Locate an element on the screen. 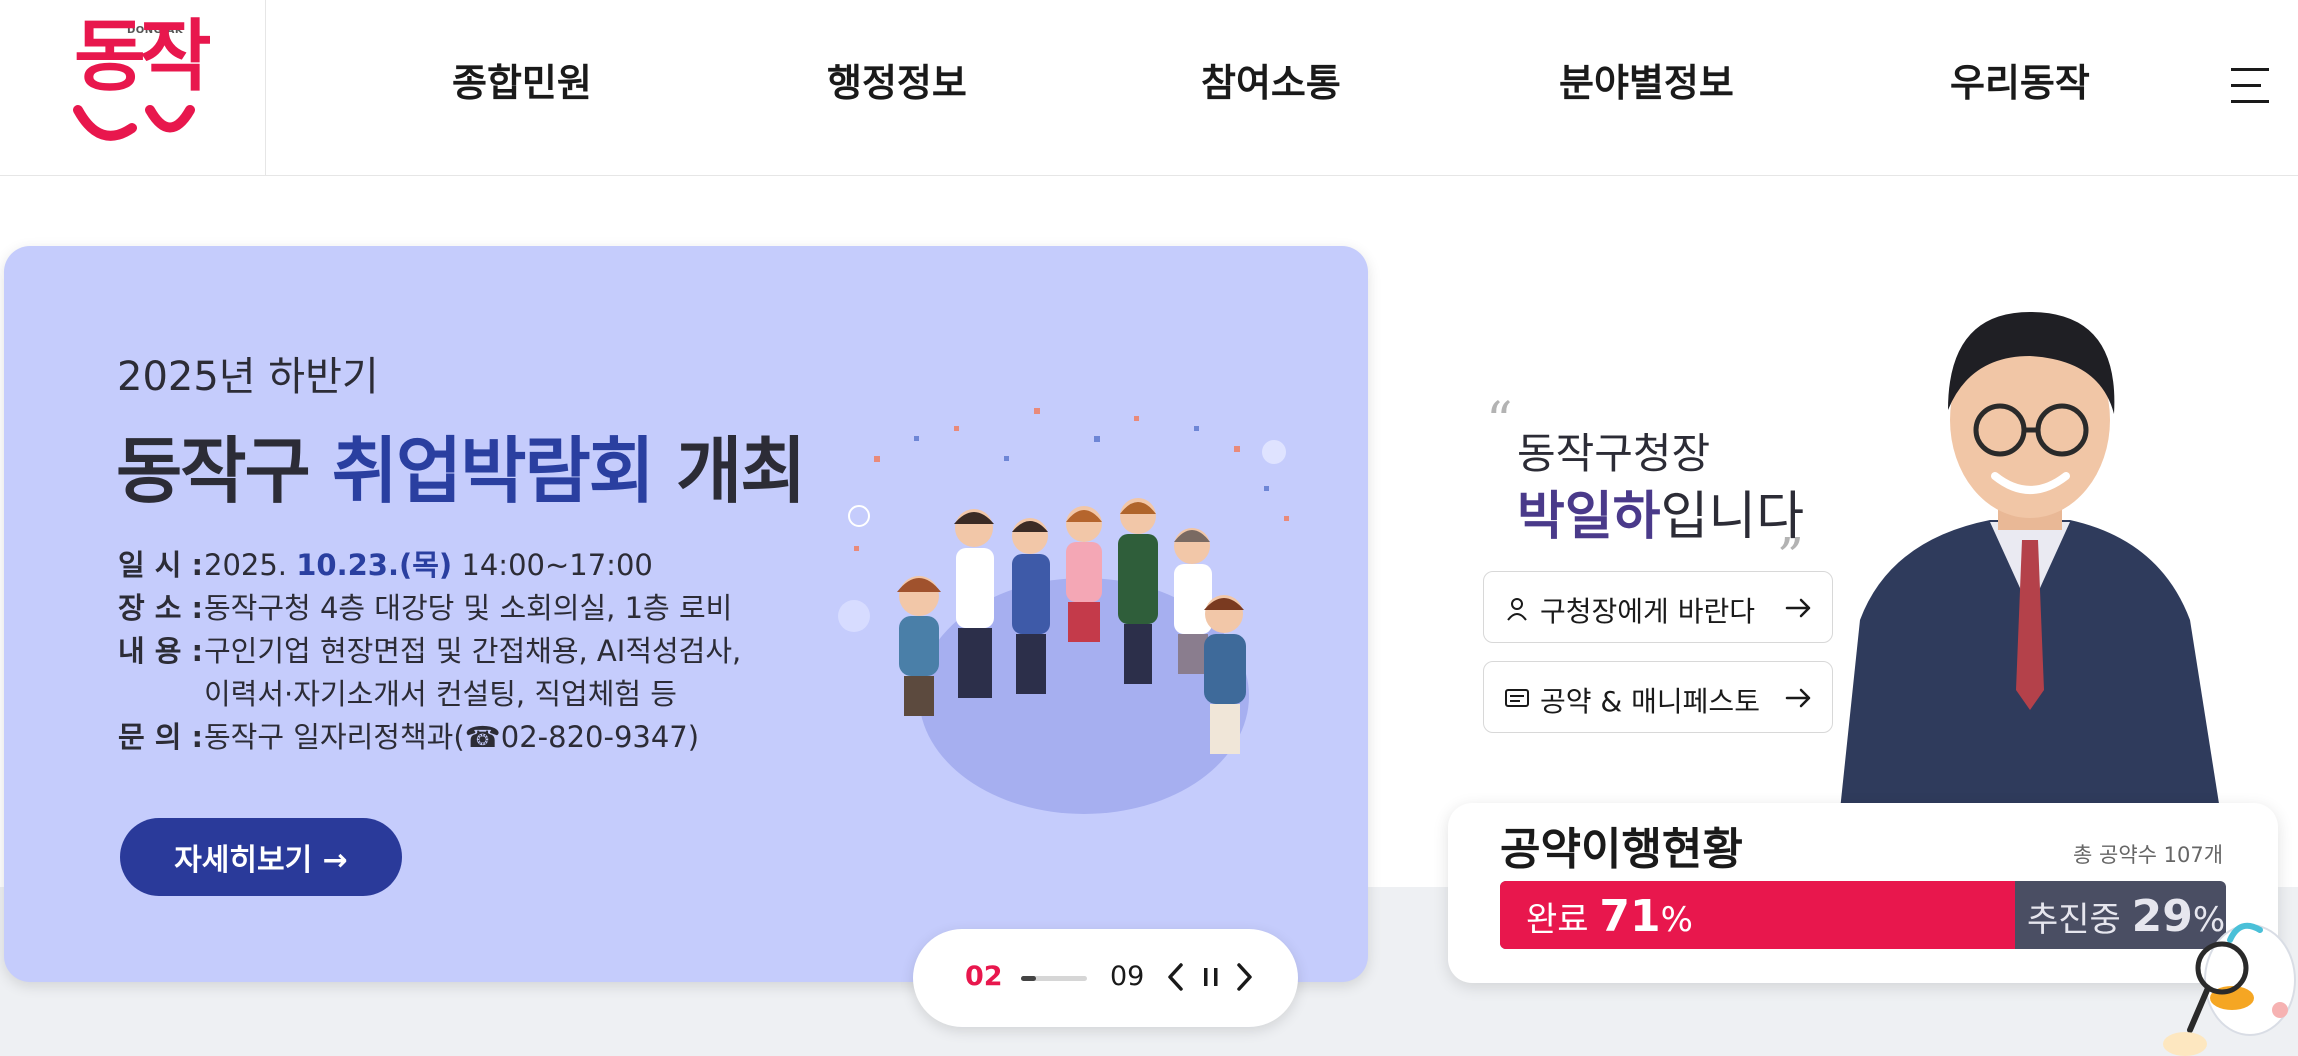 This screenshot has height=1056, width=2298. mascot-illustration is located at coordinates (2229, 989).